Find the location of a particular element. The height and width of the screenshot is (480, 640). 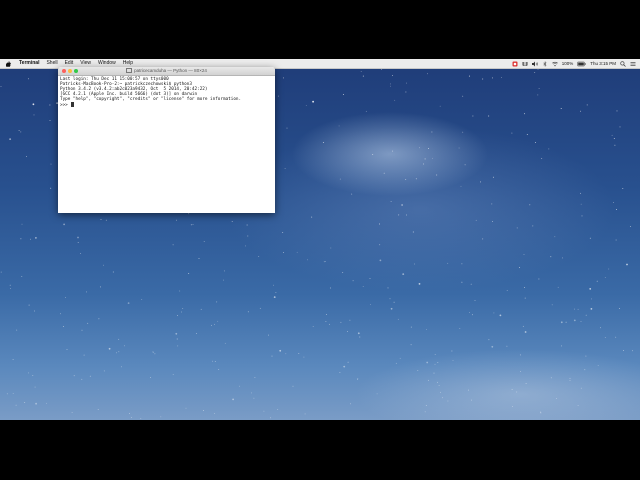

battery-percent: 100% is located at coordinates (567, 63).